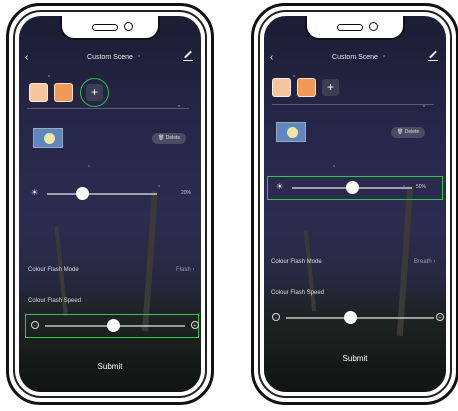 The width and height of the screenshot is (458, 411). What do you see at coordinates (186, 193) in the screenshot?
I see `brightness-value: 20%` at bounding box center [186, 193].